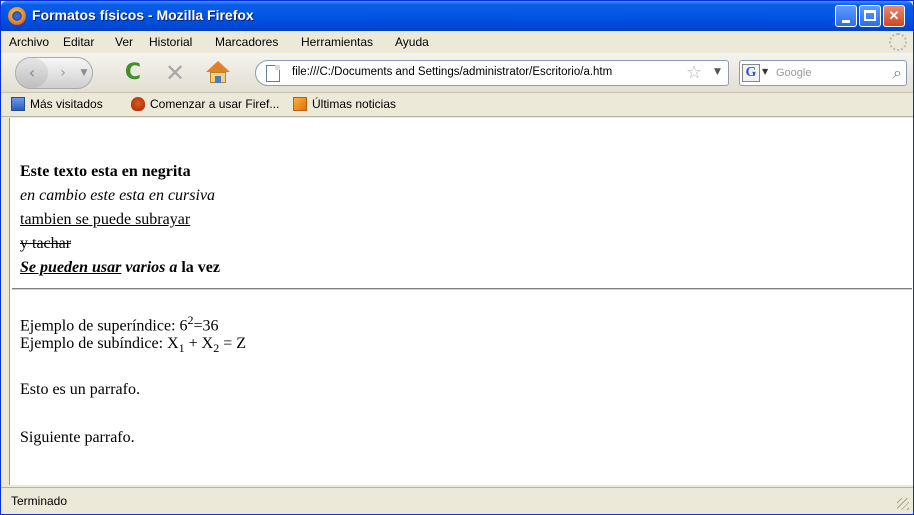  What do you see at coordinates (218, 66) in the screenshot?
I see `home-icon` at bounding box center [218, 66].